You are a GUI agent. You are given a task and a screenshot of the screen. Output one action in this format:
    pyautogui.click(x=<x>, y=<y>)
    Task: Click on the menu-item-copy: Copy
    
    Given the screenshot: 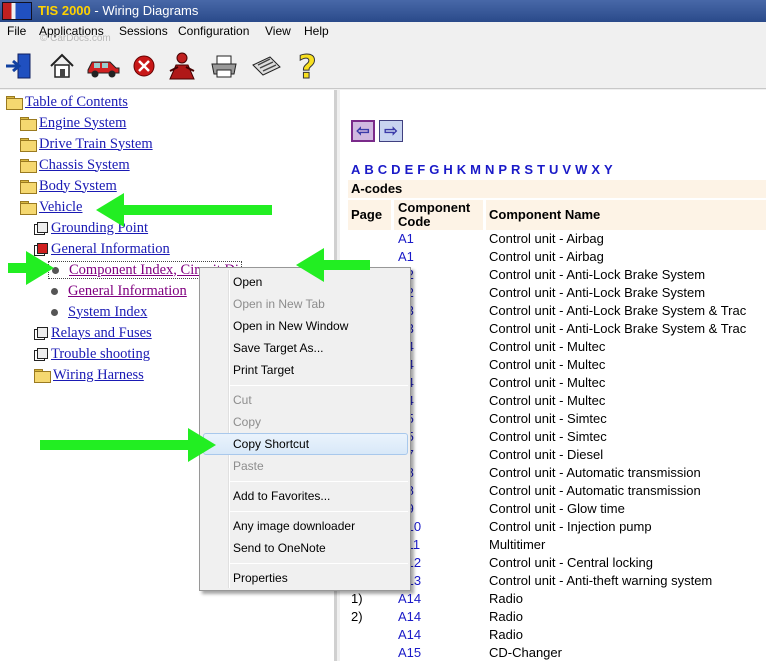 What is the action you would take?
    pyautogui.click(x=247, y=422)
    